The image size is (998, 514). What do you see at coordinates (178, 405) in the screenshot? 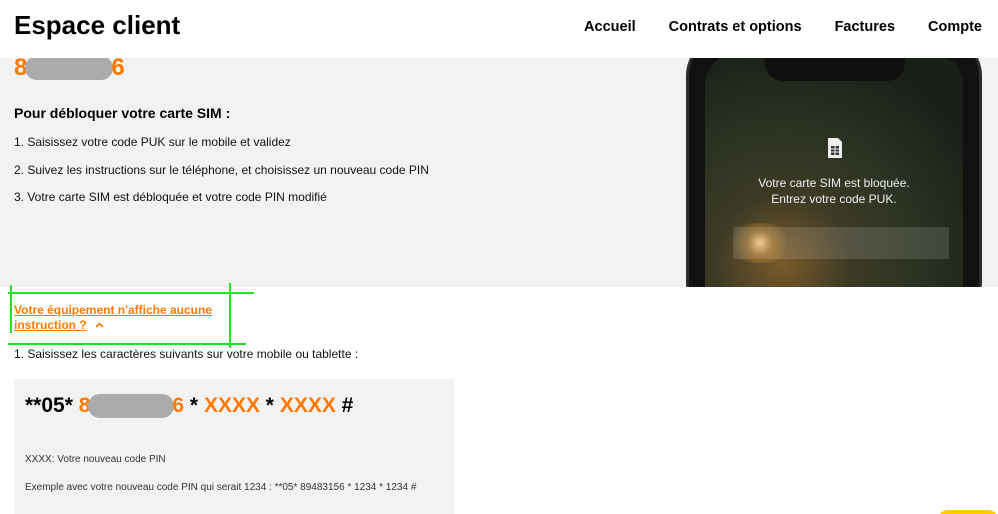
I see `code-puk-suffix: 6` at bounding box center [178, 405].